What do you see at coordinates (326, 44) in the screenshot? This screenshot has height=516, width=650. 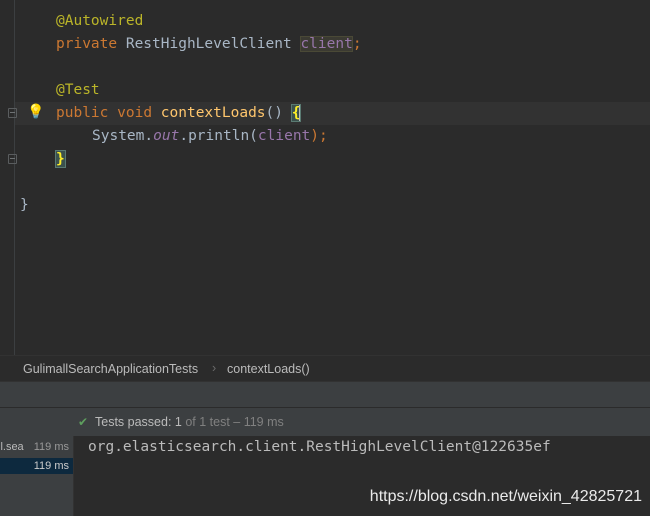 I see `client-field: client` at bounding box center [326, 44].